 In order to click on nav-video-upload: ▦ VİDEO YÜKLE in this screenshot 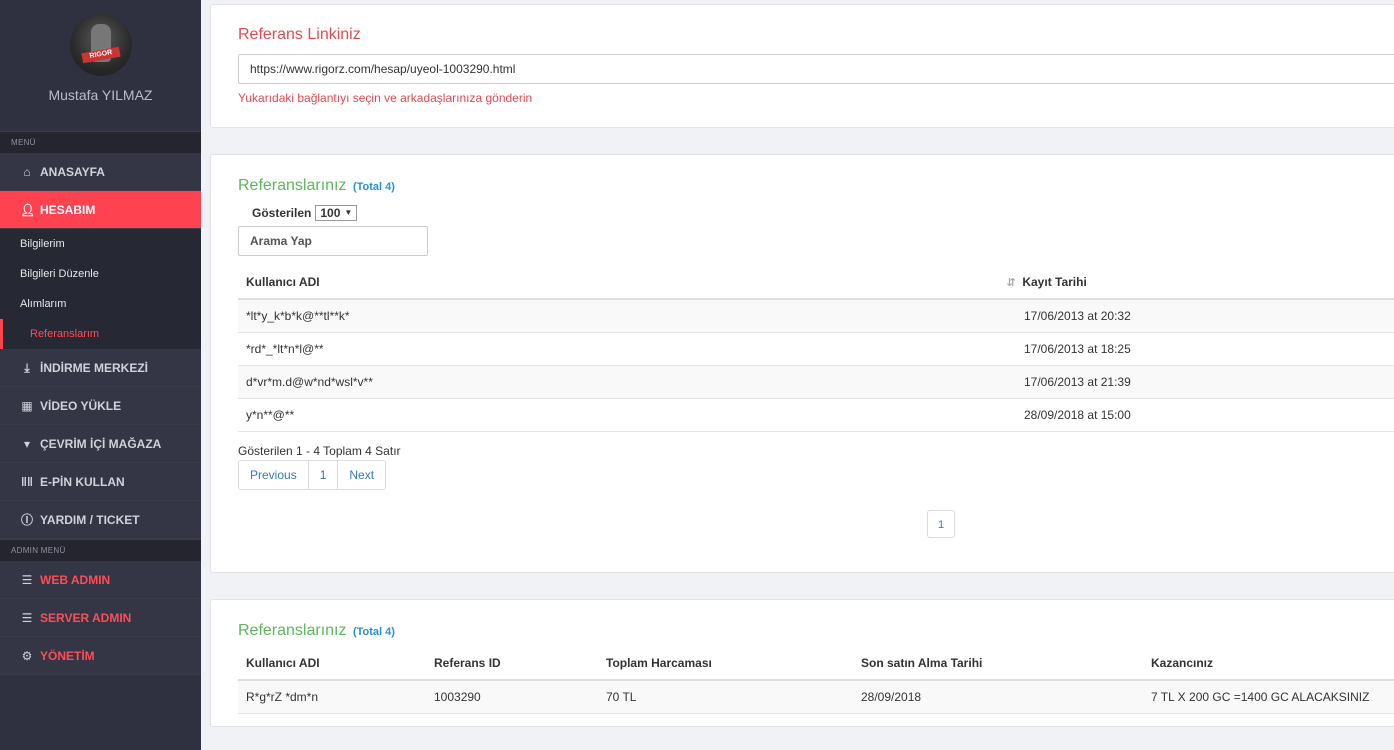, I will do `click(100, 406)`.